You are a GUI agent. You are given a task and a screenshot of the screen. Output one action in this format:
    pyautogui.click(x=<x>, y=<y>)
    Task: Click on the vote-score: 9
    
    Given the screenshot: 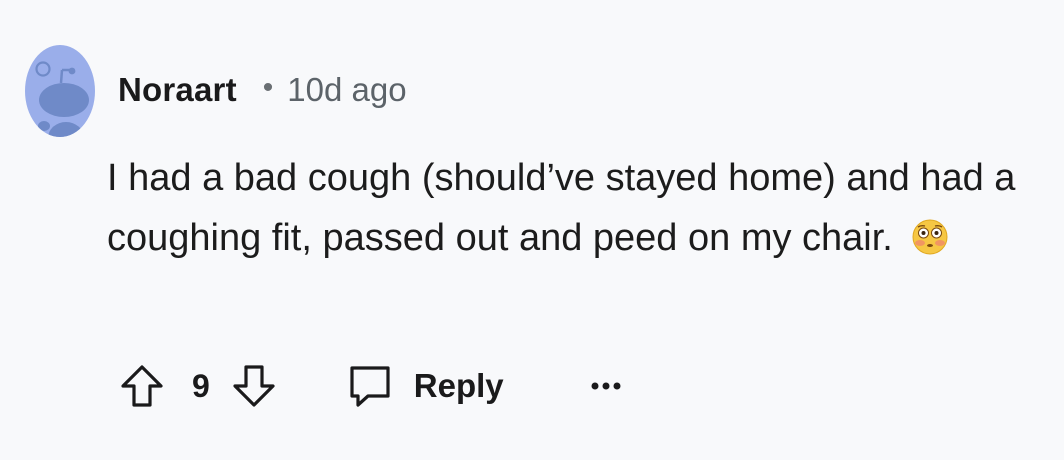 What is the action you would take?
    pyautogui.click(x=201, y=385)
    